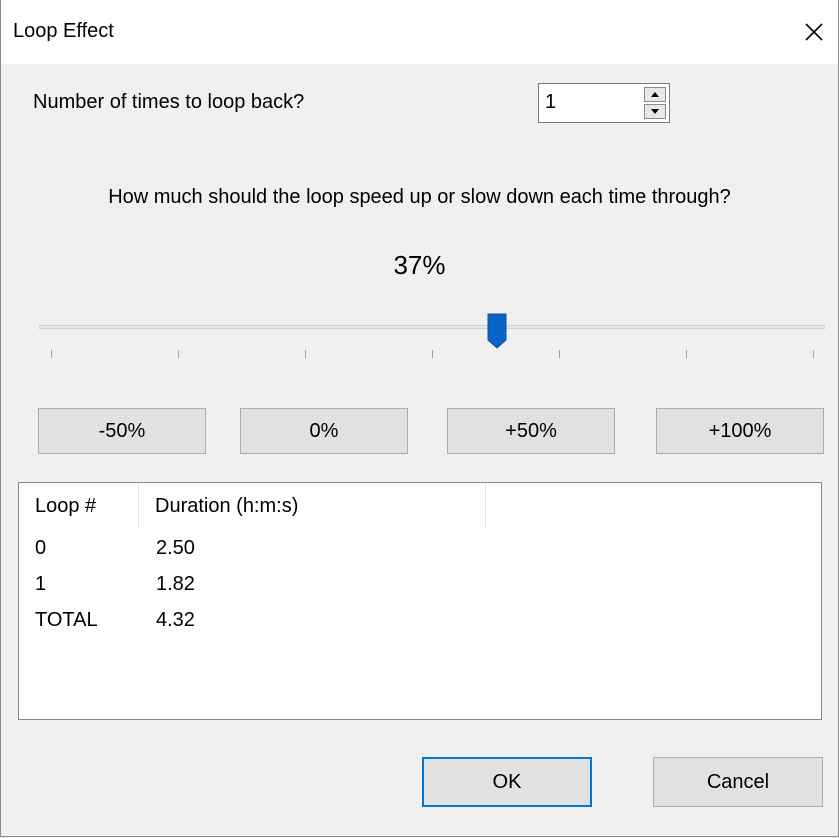  Describe the element at coordinates (507, 782) in the screenshot. I see `ok-button: OK` at that location.